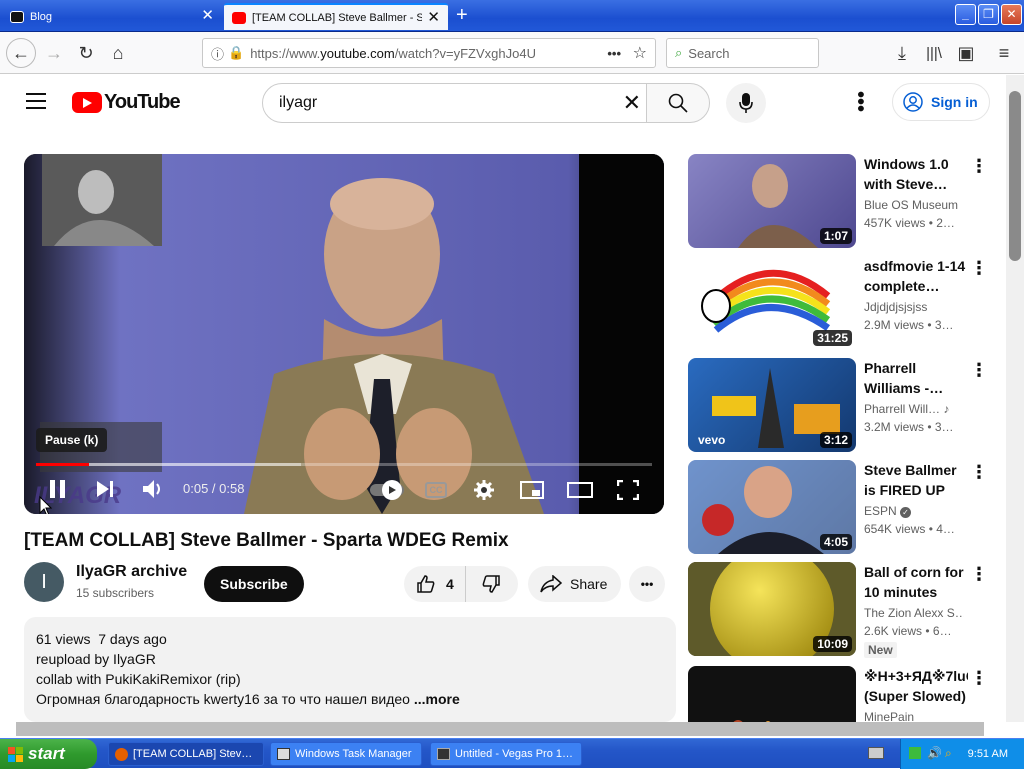  I want to click on video-thumbnail: vevo 3:12, so click(772, 405).